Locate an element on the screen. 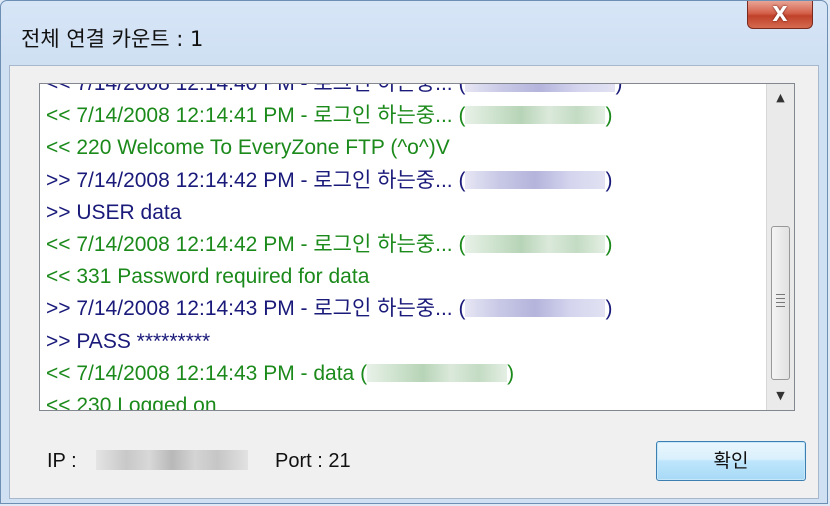 The height and width of the screenshot is (506, 830). log-line-text: << 7/14/2008 12:14:42 PM - 로그인 하는중... ( is located at coordinates (256, 244).